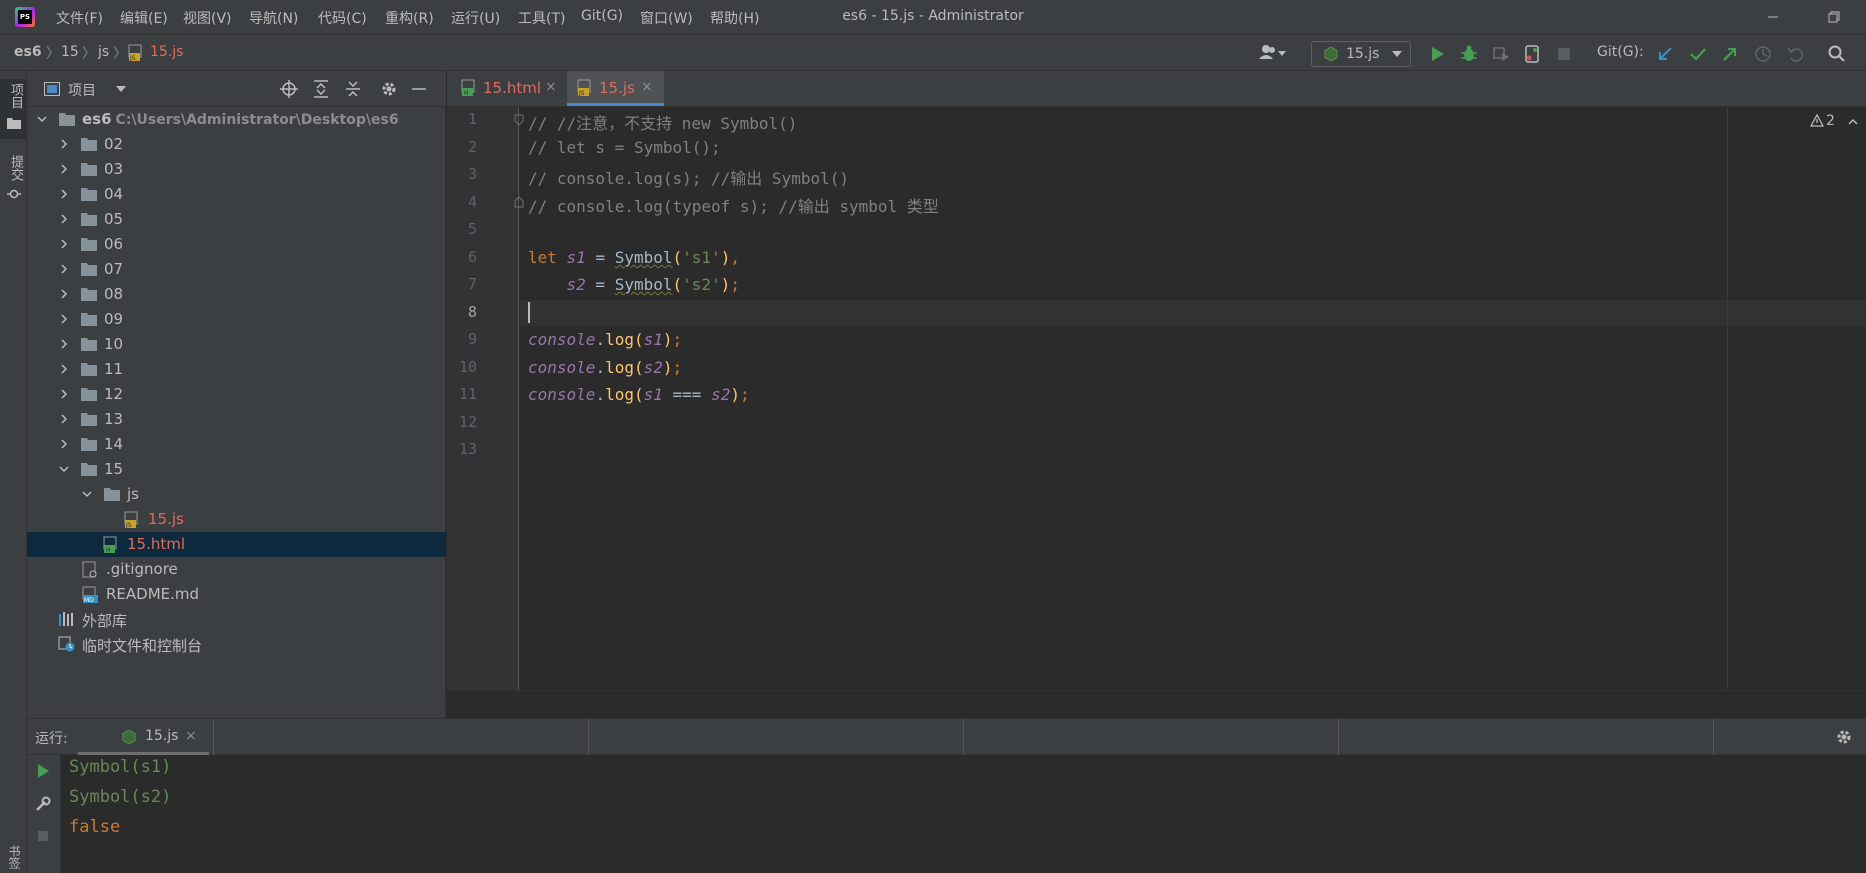  Describe the element at coordinates (1437, 54) in the screenshot. I see `run-icon` at that location.